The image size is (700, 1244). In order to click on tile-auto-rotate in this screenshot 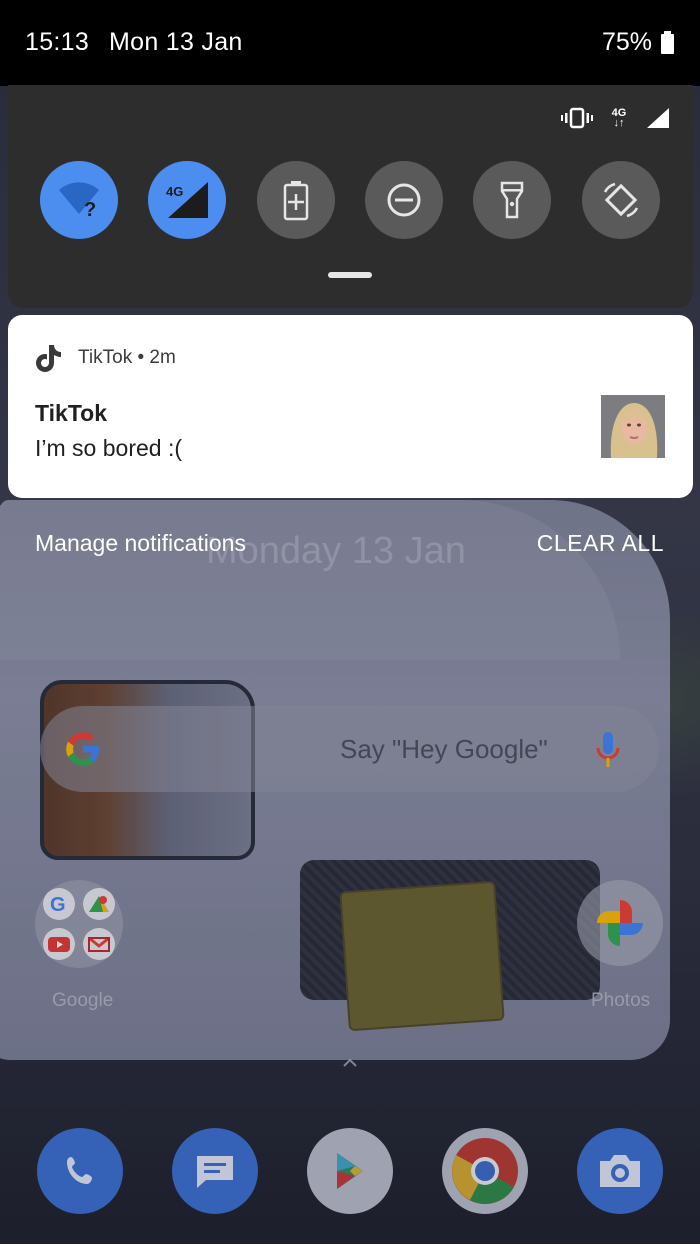, I will do `click(621, 200)`.